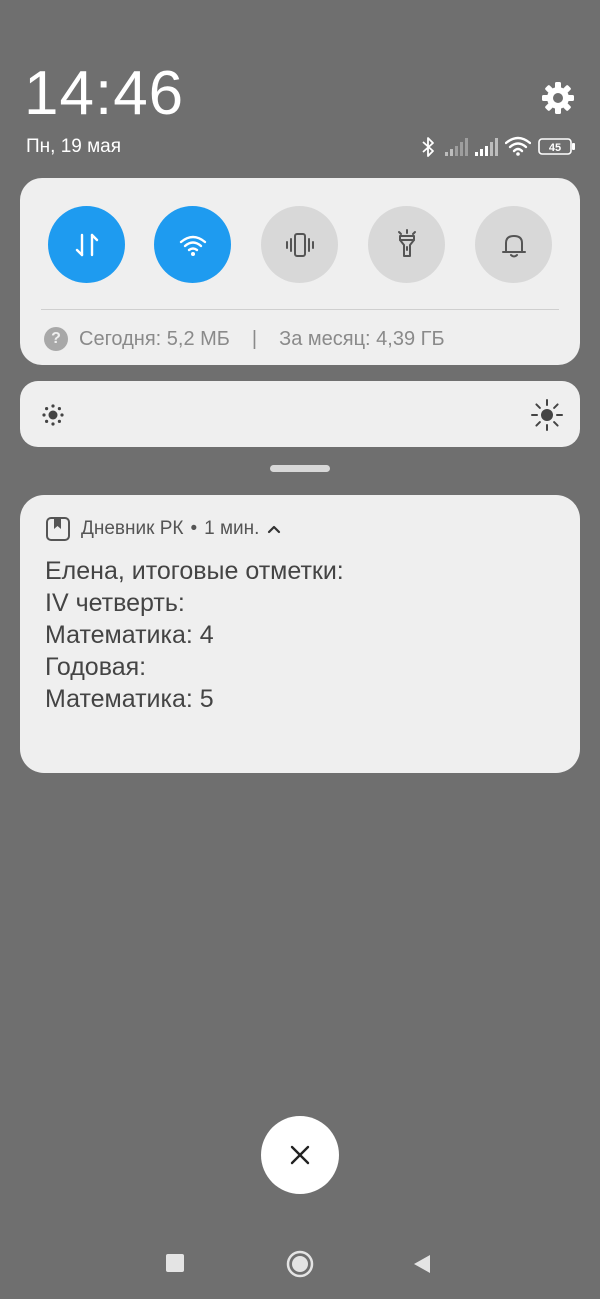 The height and width of the screenshot is (1299, 600). I want to click on home-button, so click(300, 1264).